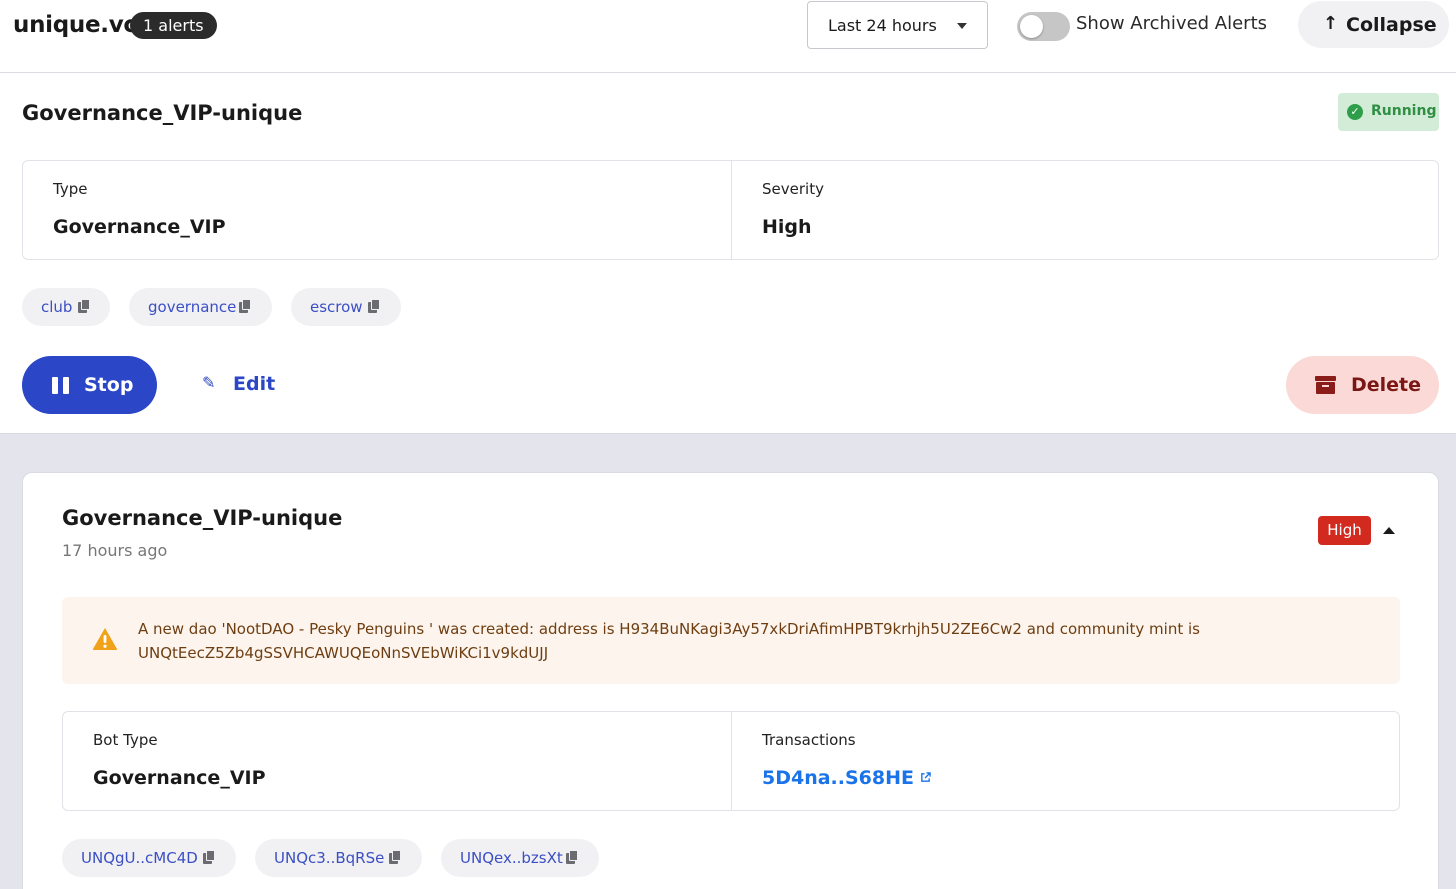 Image resolution: width=1456 pixels, height=889 pixels. I want to click on delete-button: Delete, so click(1362, 385).